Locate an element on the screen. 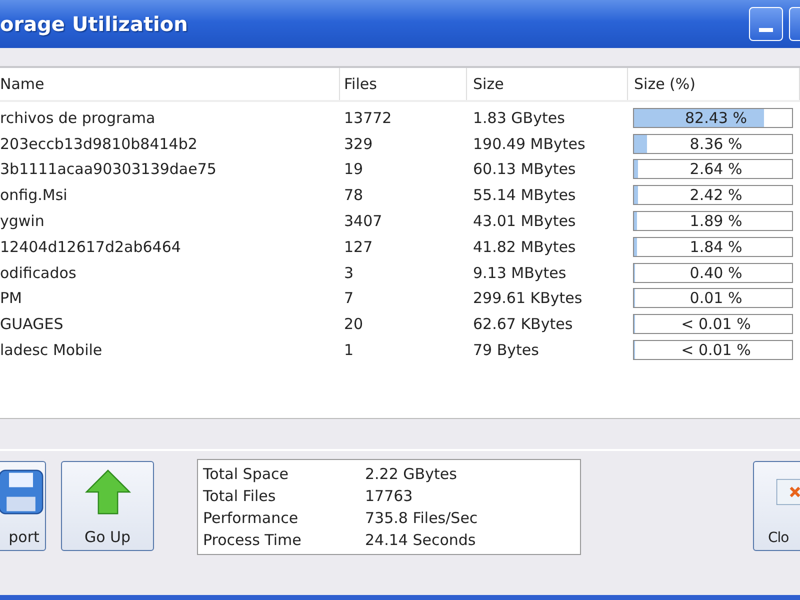 The image size is (800, 600). table-cell-text: 190.49 MBytes is located at coordinates (529, 143).